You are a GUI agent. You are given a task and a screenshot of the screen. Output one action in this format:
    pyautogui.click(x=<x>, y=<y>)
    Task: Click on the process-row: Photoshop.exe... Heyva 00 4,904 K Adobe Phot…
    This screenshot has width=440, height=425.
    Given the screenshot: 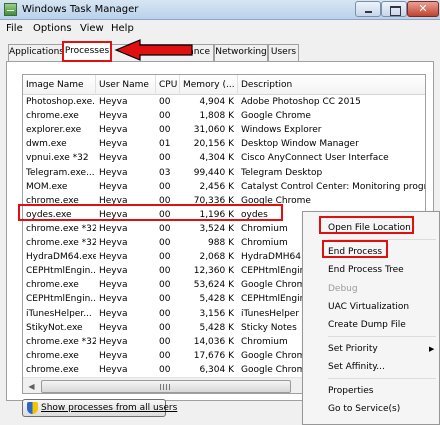 What is the action you would take?
    pyautogui.click(x=224, y=102)
    